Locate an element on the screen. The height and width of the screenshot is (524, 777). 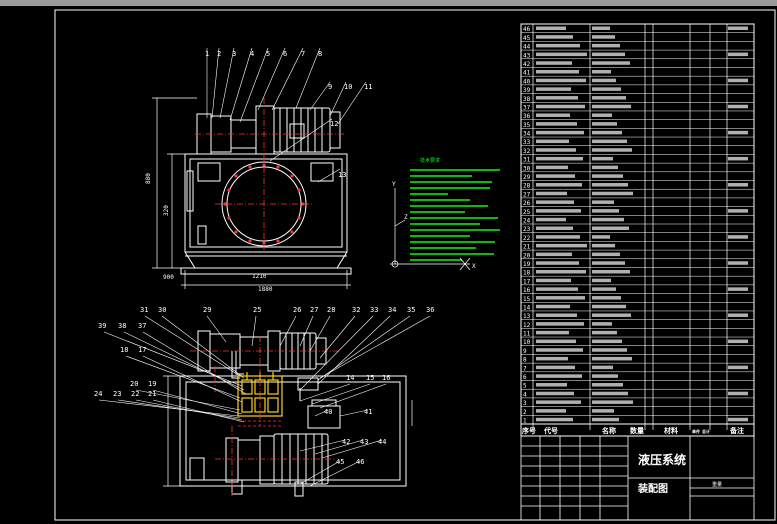
parts-row-number: 9 is located at coordinates (525, 351).